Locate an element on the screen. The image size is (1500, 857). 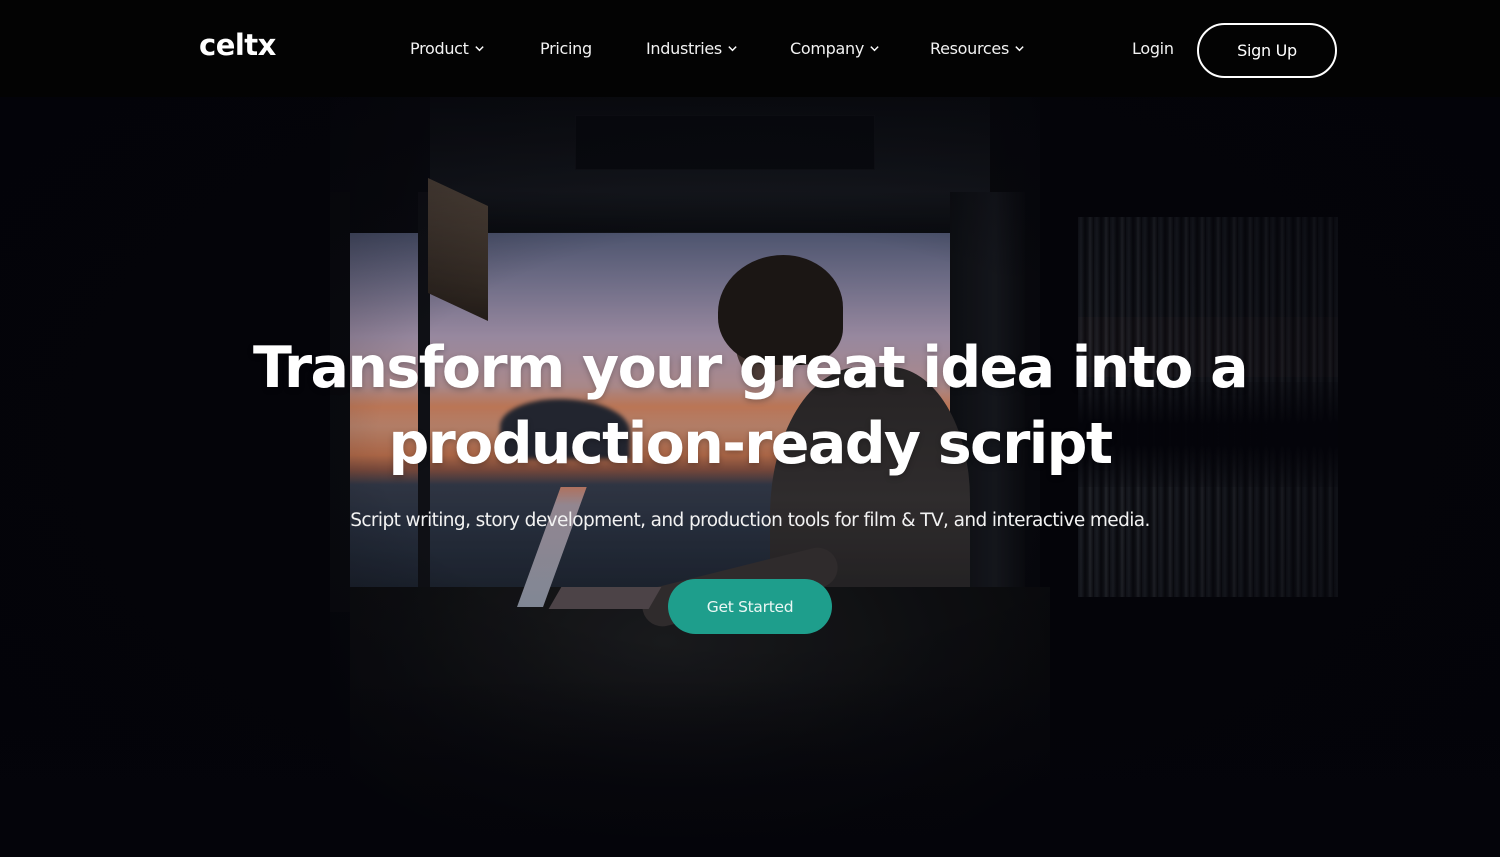
hero-title-line-2: production-ready script is located at coordinates (750, 444).